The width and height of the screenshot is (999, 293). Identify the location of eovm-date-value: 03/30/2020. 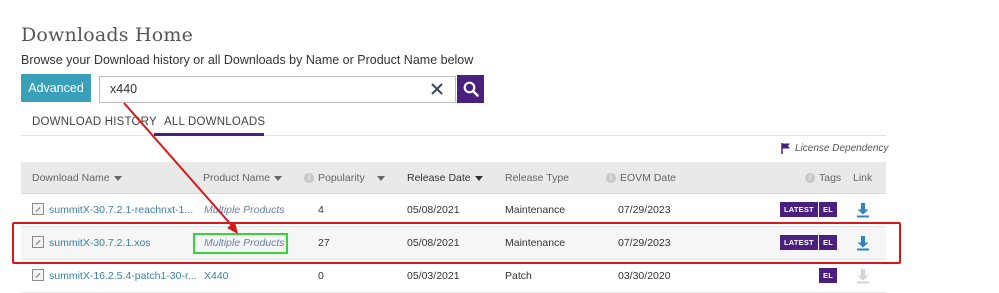
(644, 276).